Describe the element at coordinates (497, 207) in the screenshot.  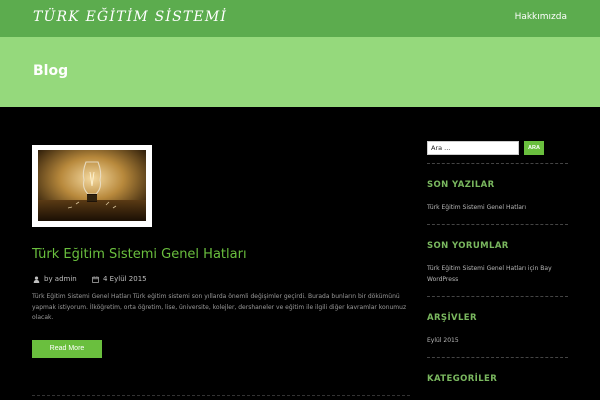
I see `recent-post-link: Türk Eğitim Sistemi Genel Hatları` at that location.